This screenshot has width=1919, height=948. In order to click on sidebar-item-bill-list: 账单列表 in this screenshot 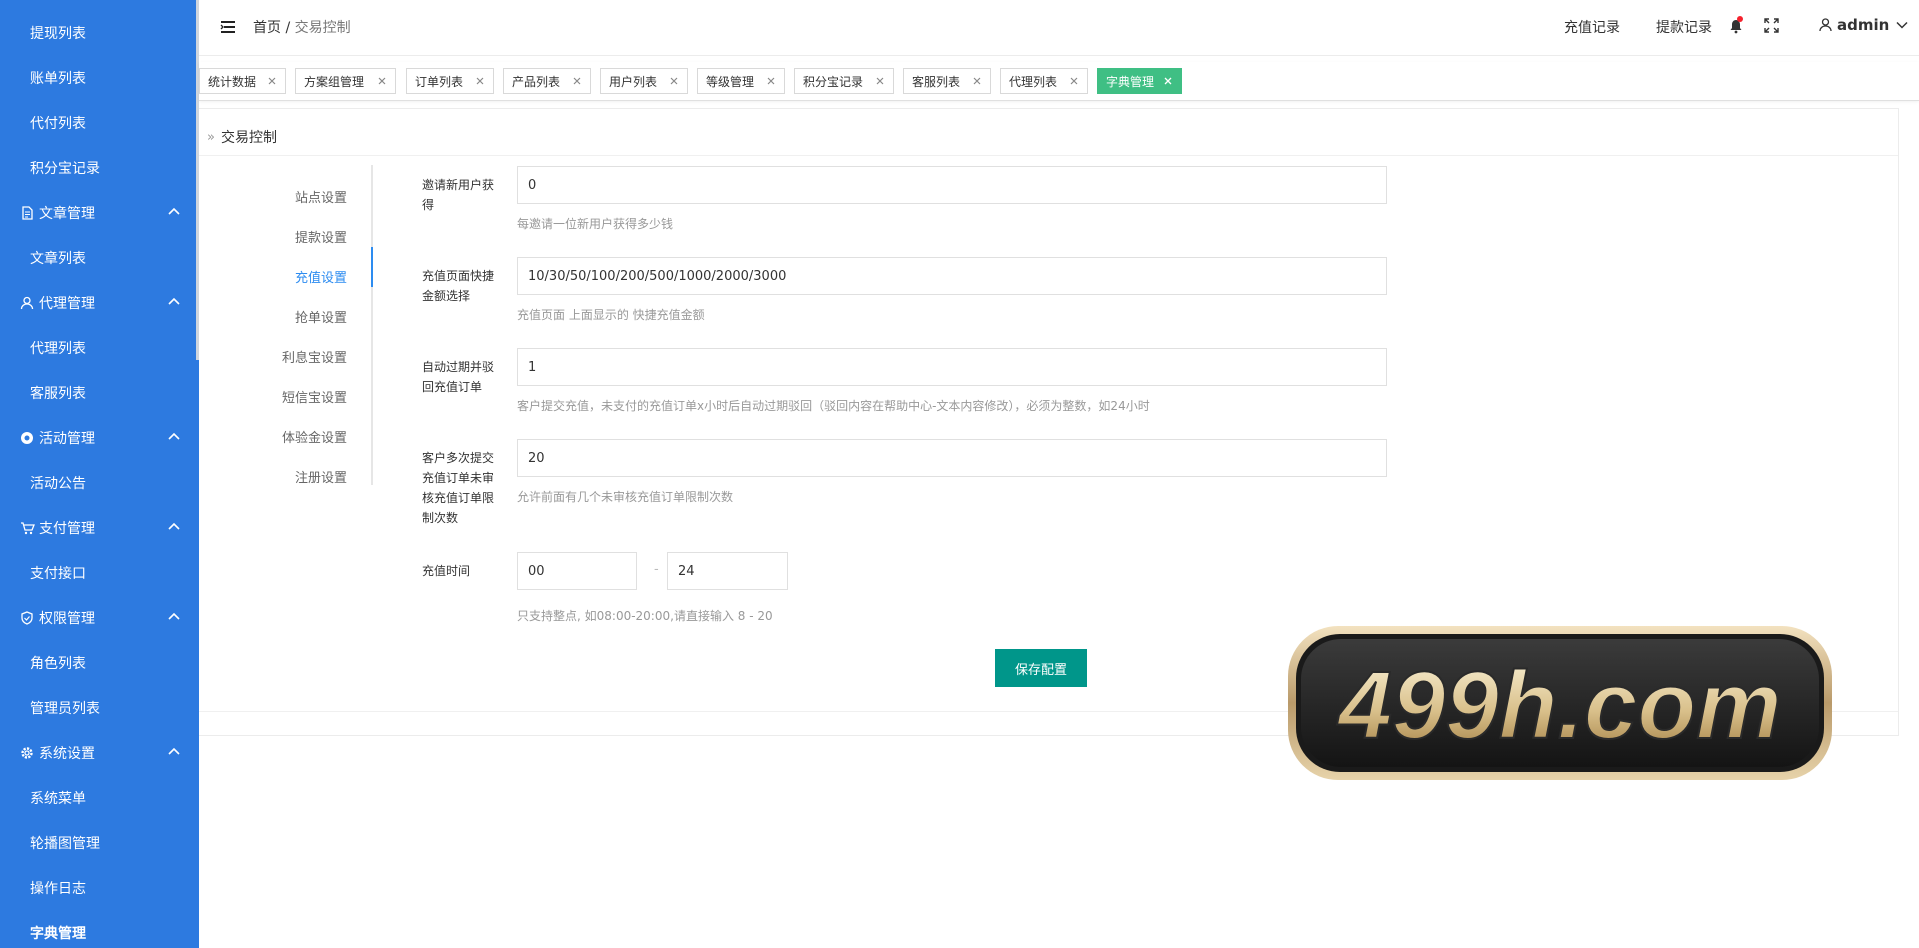, I will do `click(98, 77)`.